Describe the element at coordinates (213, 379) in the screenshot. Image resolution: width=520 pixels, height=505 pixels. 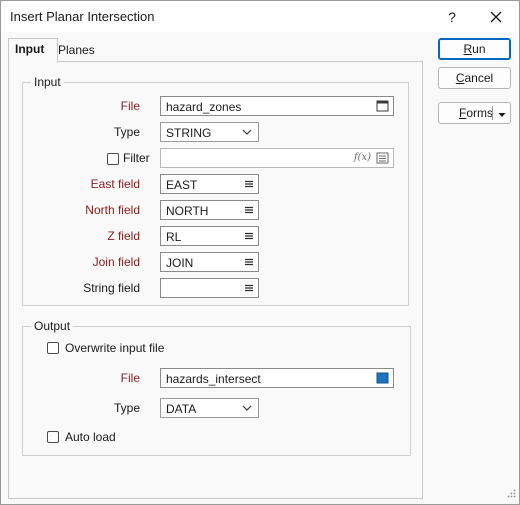
I see `output-file-value: hazards_intersect` at that location.